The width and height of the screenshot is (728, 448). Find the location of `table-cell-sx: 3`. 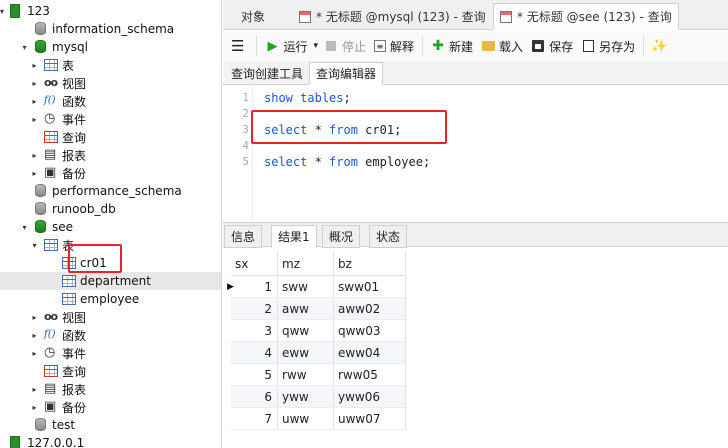

table-cell-sx: 3 is located at coordinates (254, 331).